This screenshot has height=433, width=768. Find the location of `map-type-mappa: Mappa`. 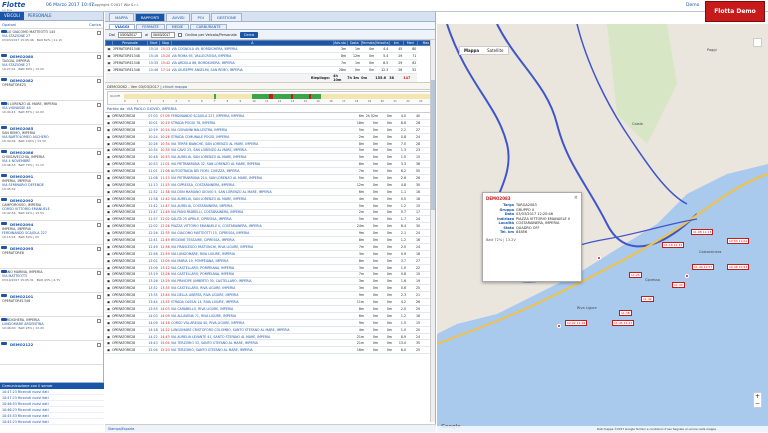

map-type-mappa: Mappa is located at coordinates (471, 50).